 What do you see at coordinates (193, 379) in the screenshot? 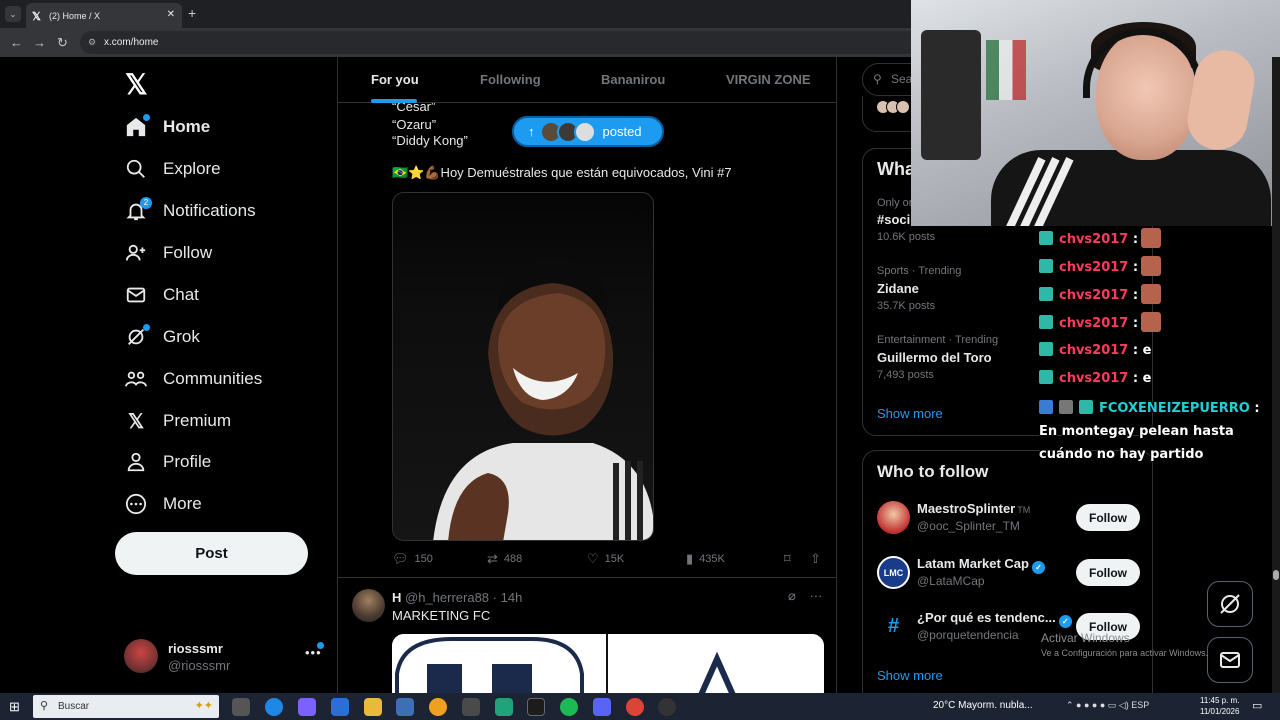
I see `nav-communities: Communities` at bounding box center [193, 379].